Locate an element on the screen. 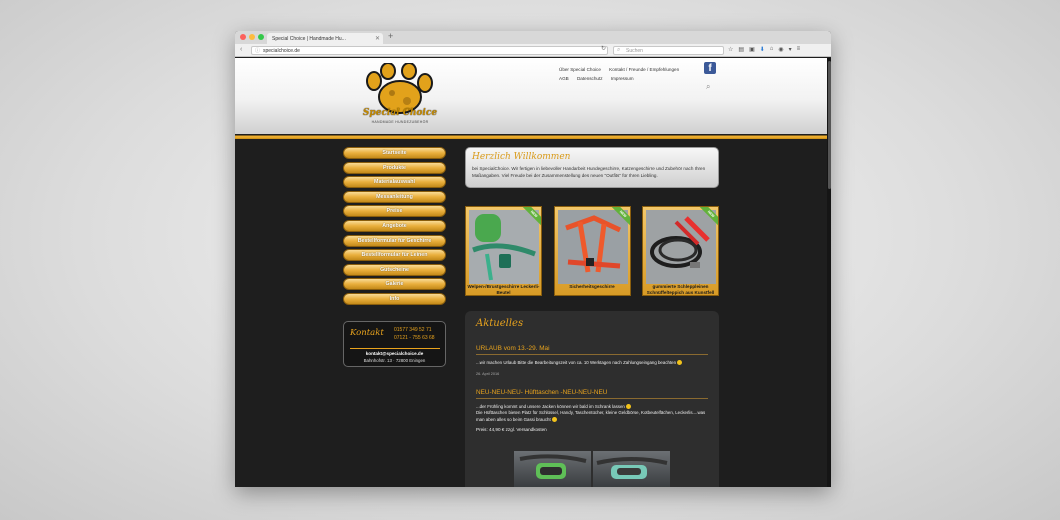 This screenshot has height=520, width=1060. contact-email: kontakt@specialchoice.de is located at coordinates (394, 353).